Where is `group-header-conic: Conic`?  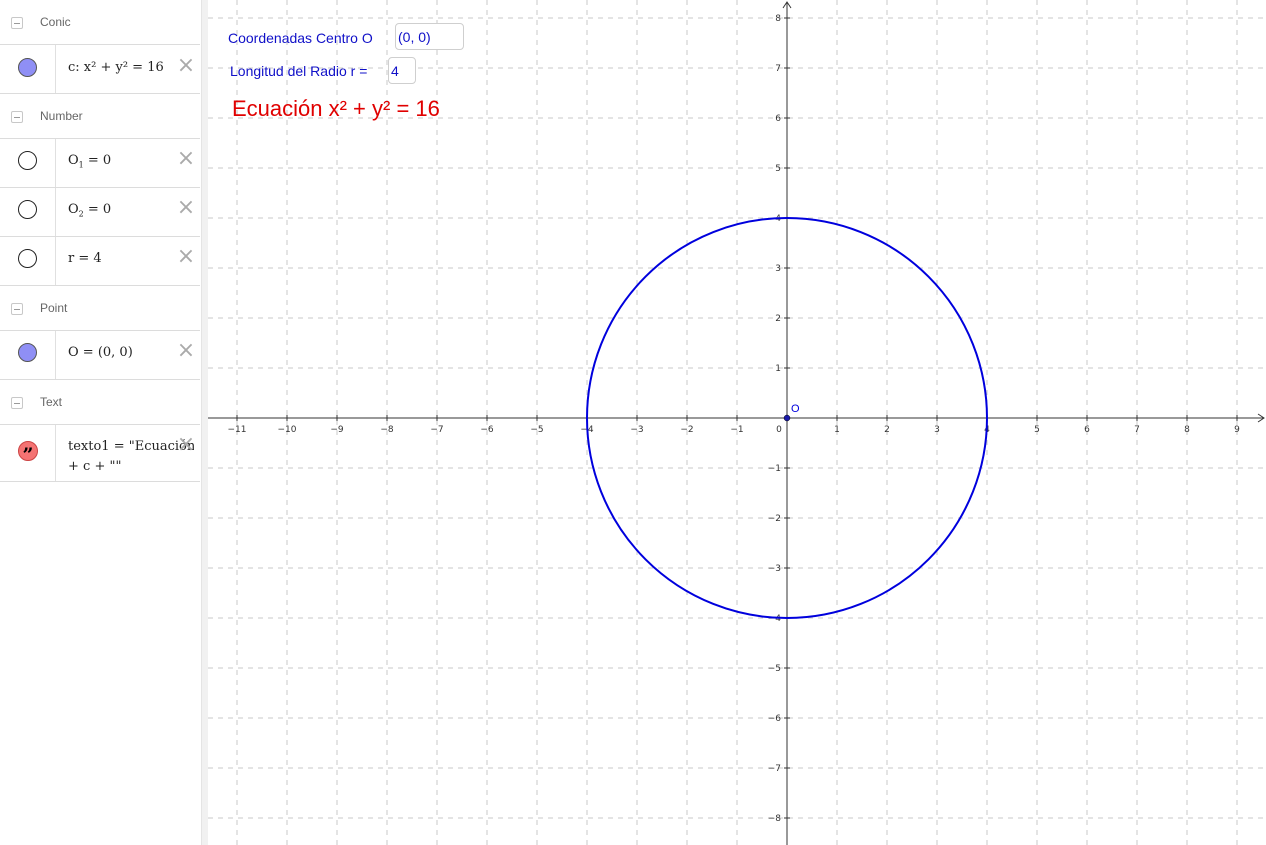 group-header-conic: Conic is located at coordinates (100, 23).